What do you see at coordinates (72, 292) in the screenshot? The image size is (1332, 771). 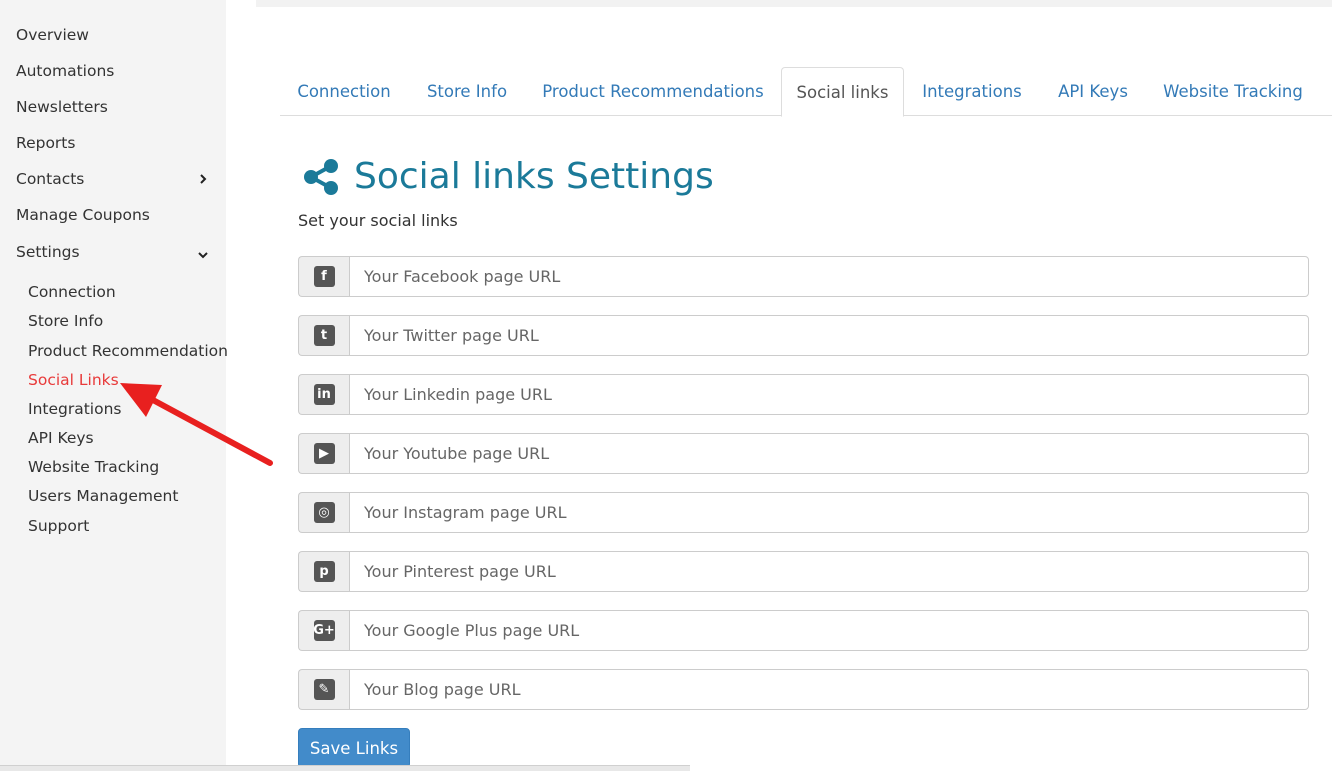 I see `sidebar-subitem-connection: Connection` at bounding box center [72, 292].